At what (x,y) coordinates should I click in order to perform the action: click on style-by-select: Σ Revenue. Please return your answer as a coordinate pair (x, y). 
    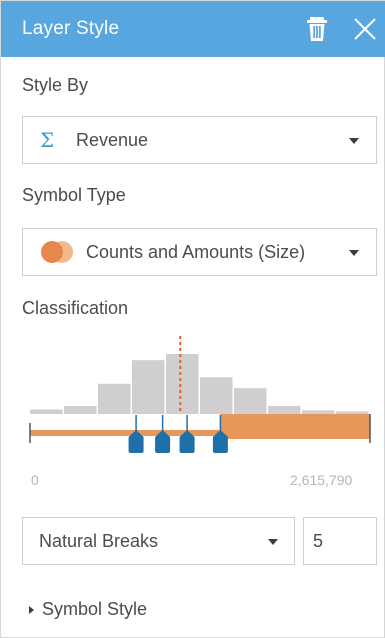
    Looking at the image, I should click on (199, 140).